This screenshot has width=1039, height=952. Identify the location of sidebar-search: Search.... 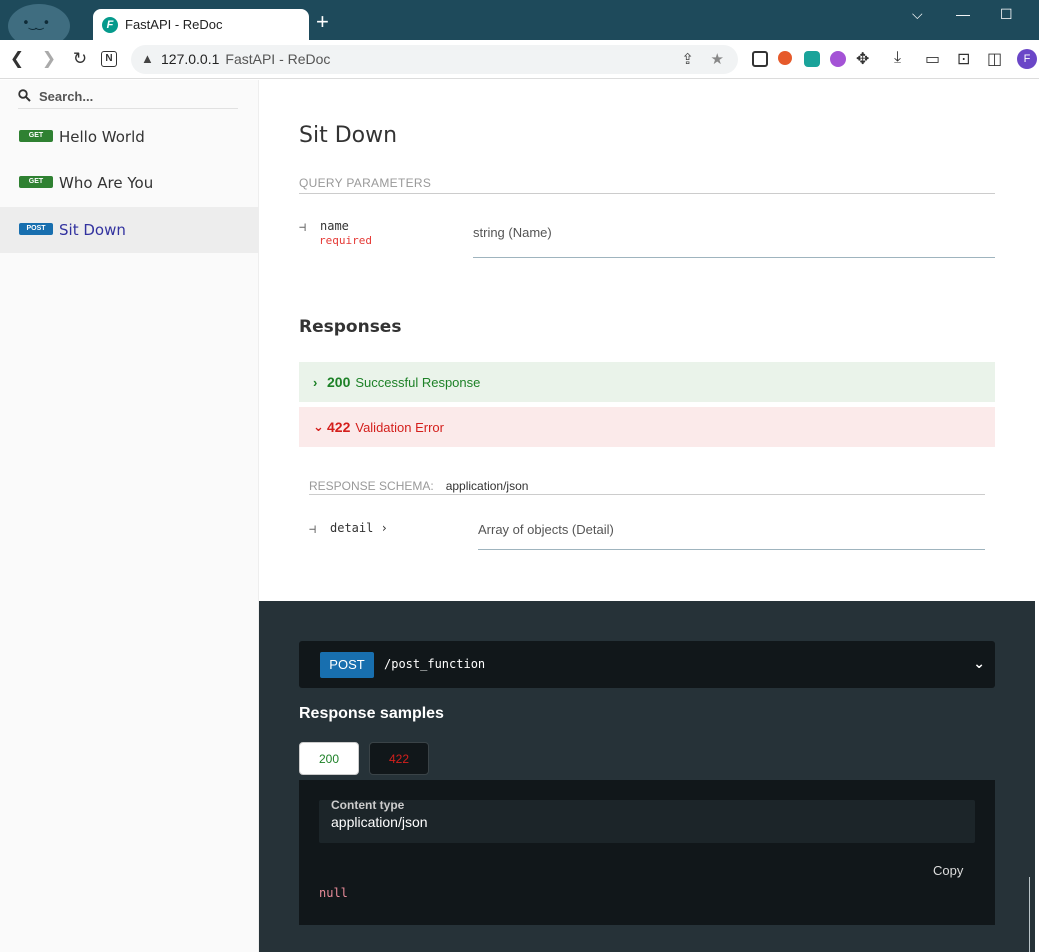
(128, 98).